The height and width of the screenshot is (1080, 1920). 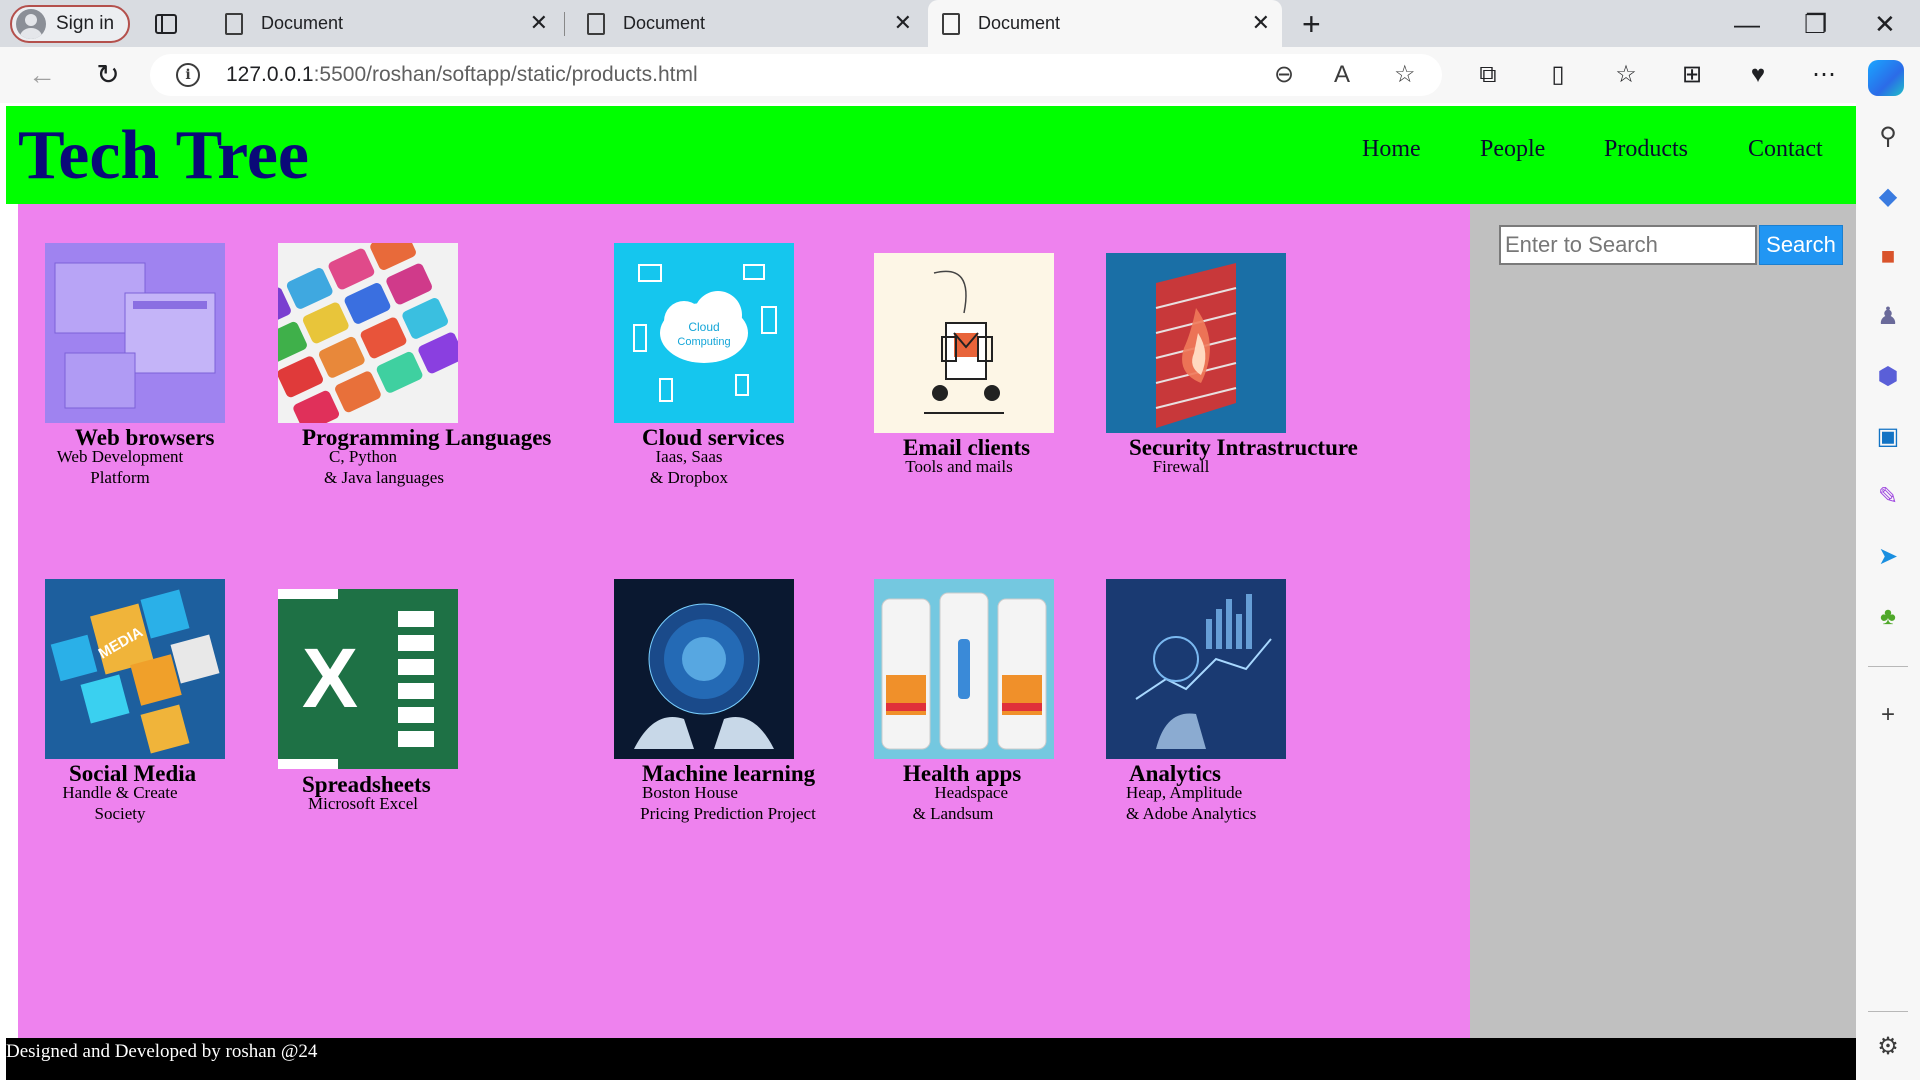 I want to click on search-icon: ⚲, so click(x=1888, y=137).